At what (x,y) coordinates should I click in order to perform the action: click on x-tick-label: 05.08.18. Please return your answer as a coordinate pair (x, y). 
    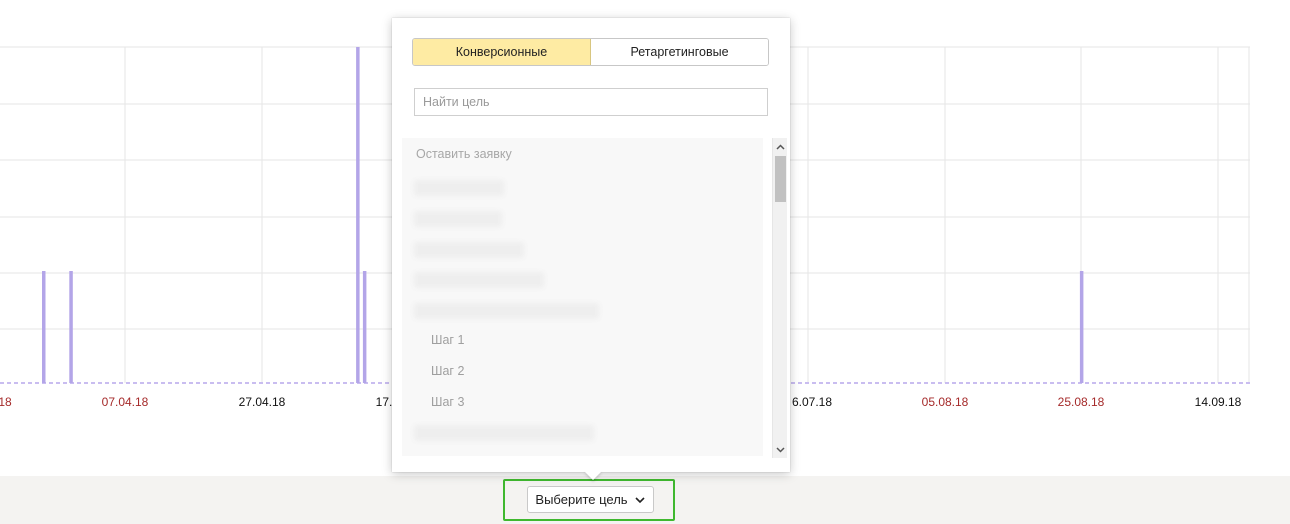
    Looking at the image, I should click on (945, 402).